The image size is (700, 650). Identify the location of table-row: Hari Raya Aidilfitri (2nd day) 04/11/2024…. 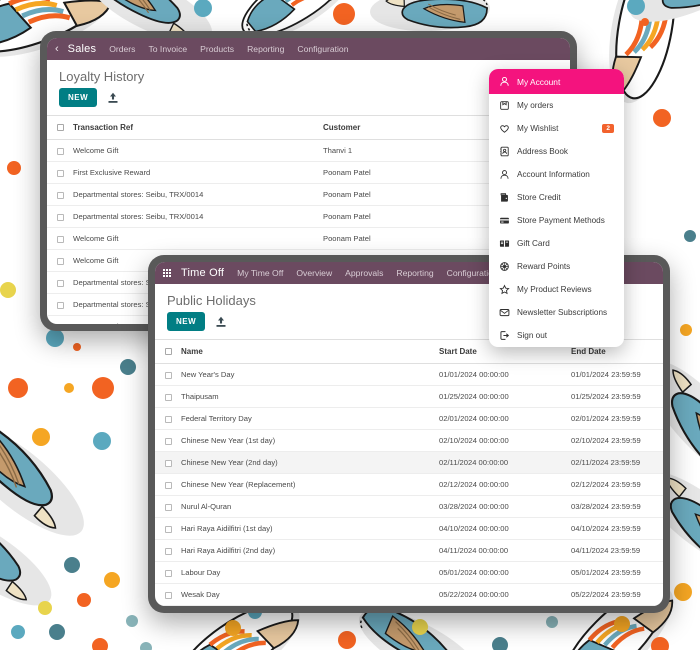
(409, 550).